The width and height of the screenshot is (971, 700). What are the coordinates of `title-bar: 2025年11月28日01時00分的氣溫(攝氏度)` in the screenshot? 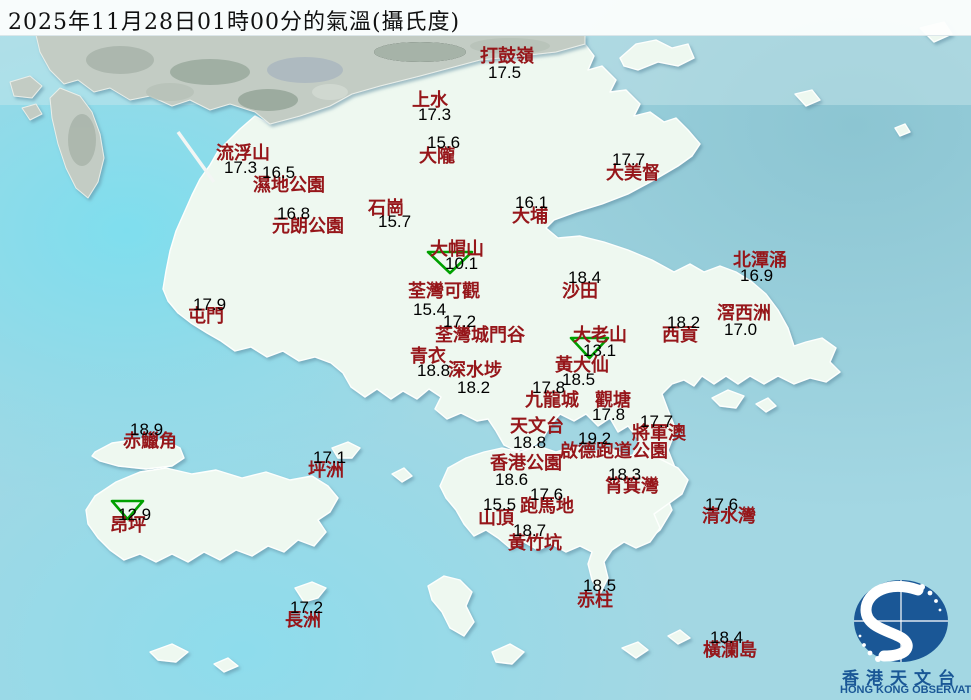 It's located at (485, 18).